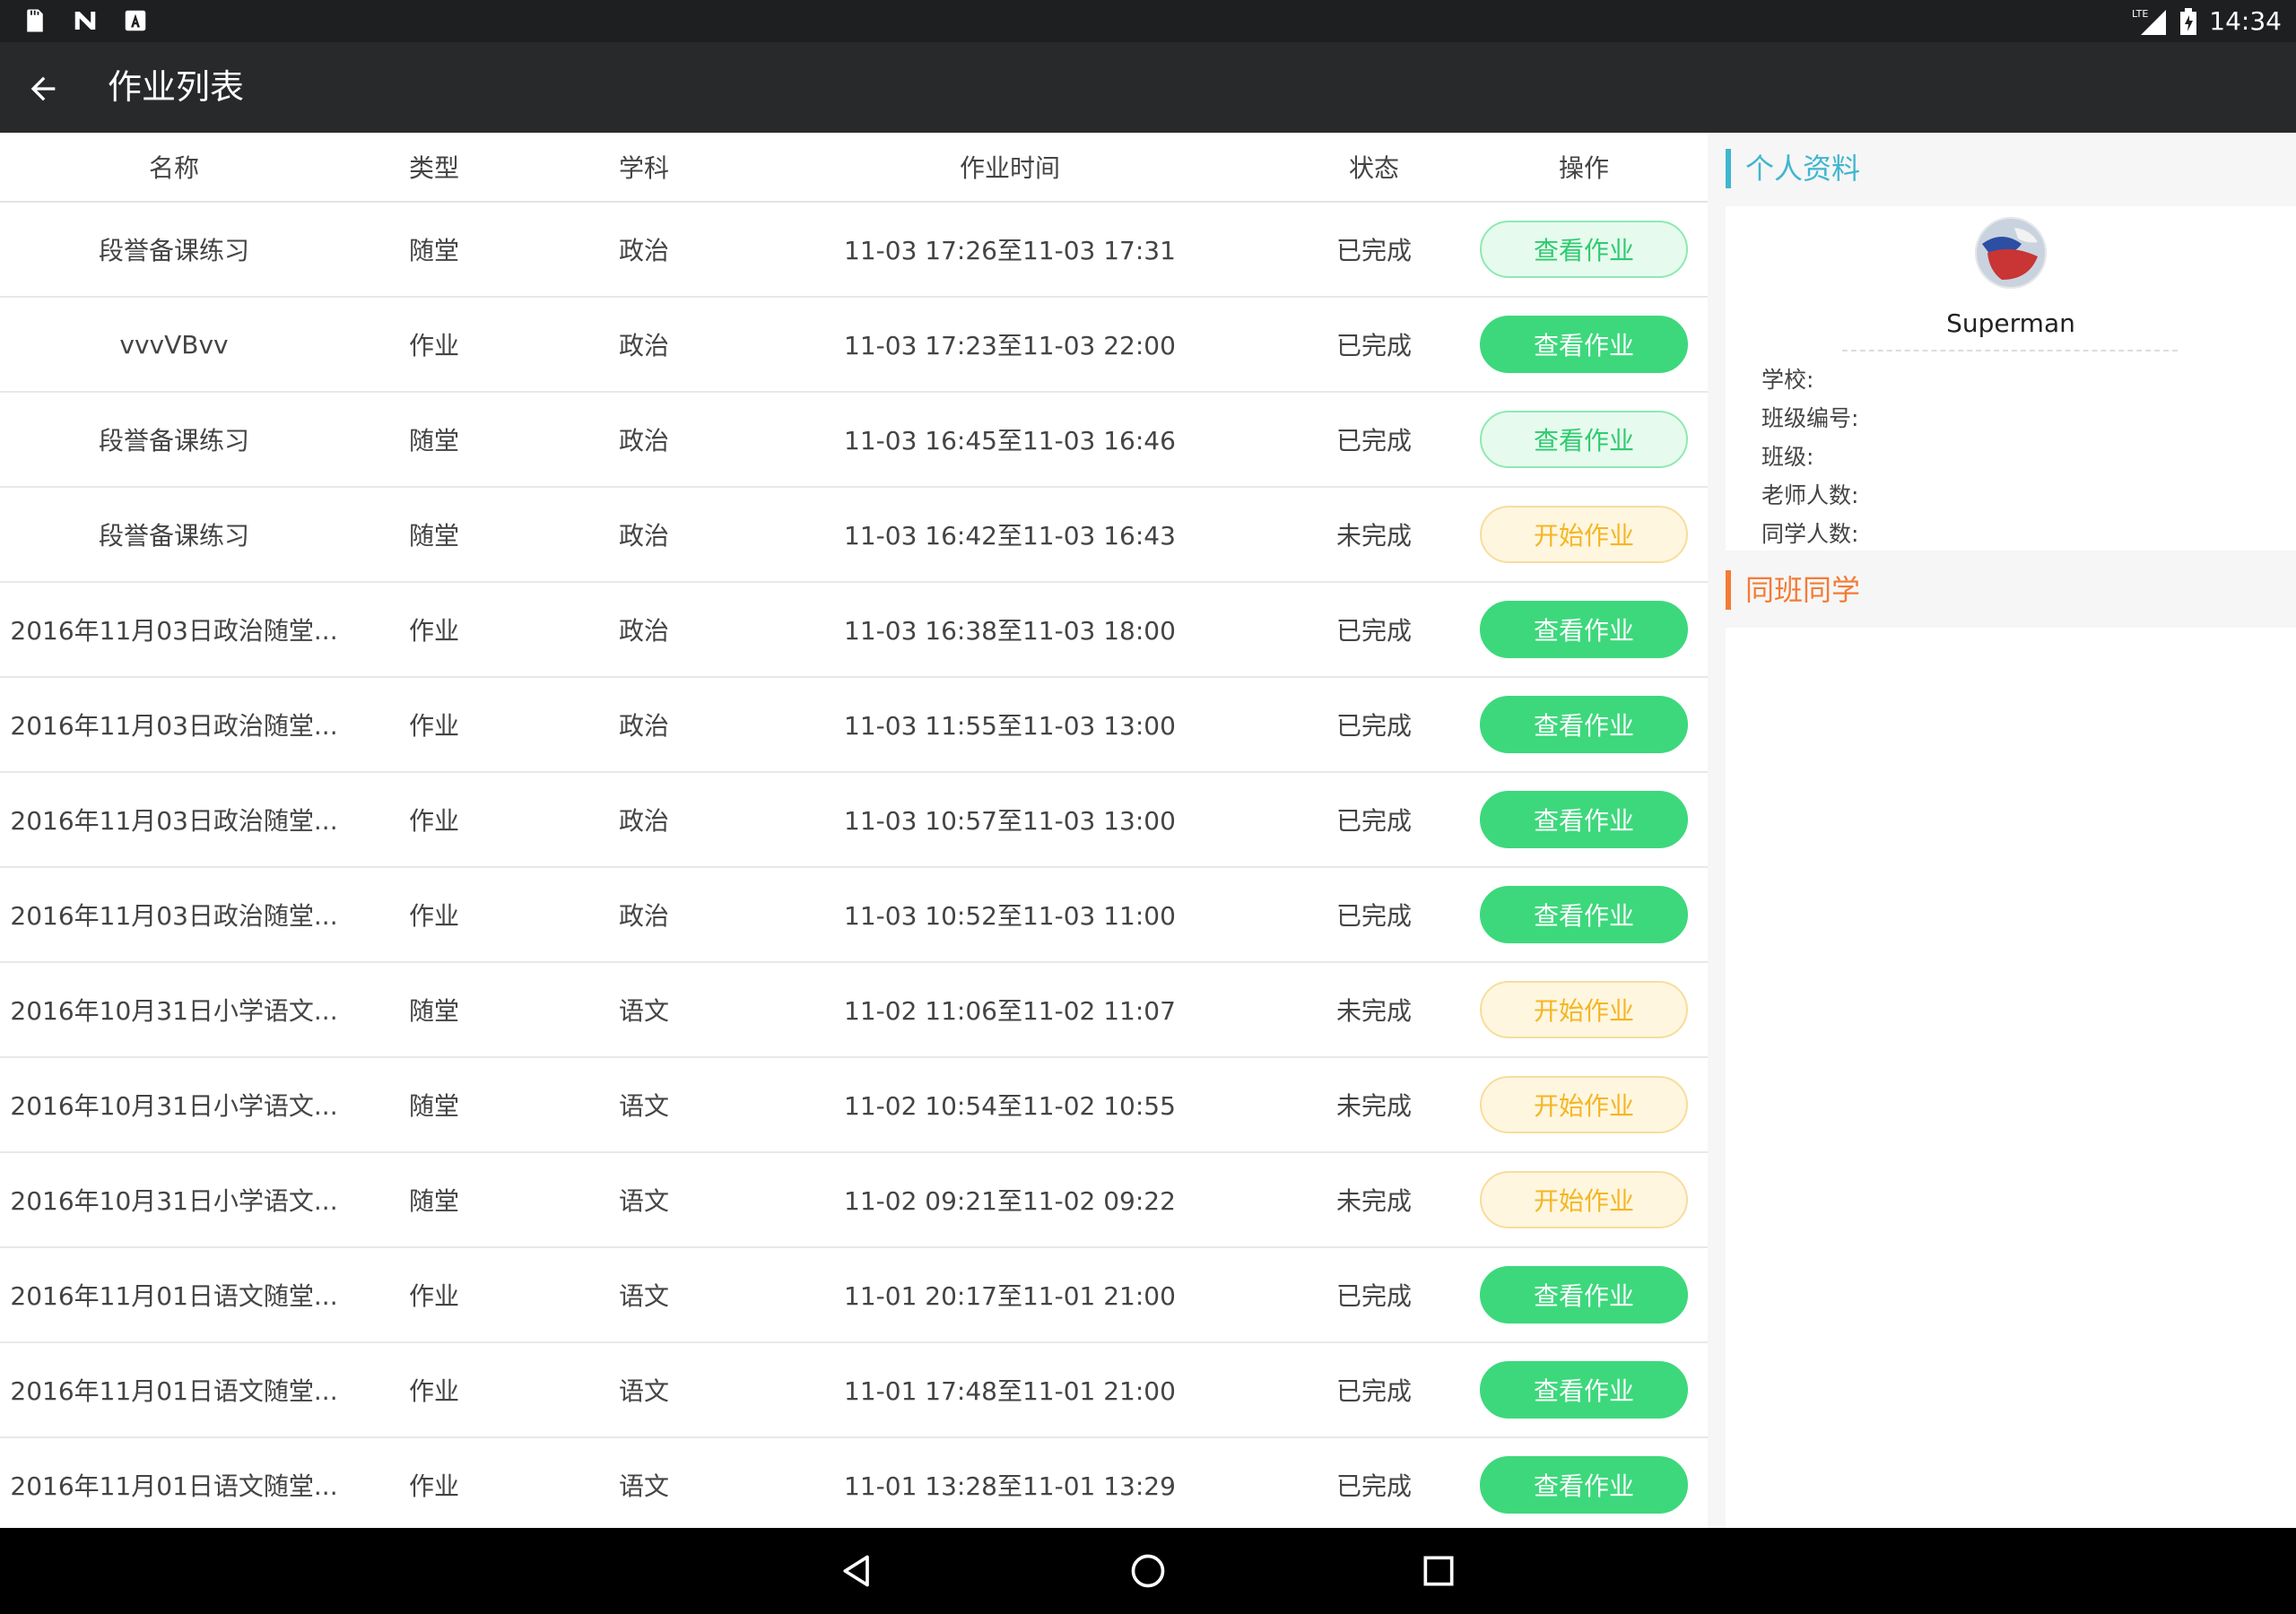 This screenshot has height=1614, width=2296. I want to click on nav-home-button, so click(1148, 1571).